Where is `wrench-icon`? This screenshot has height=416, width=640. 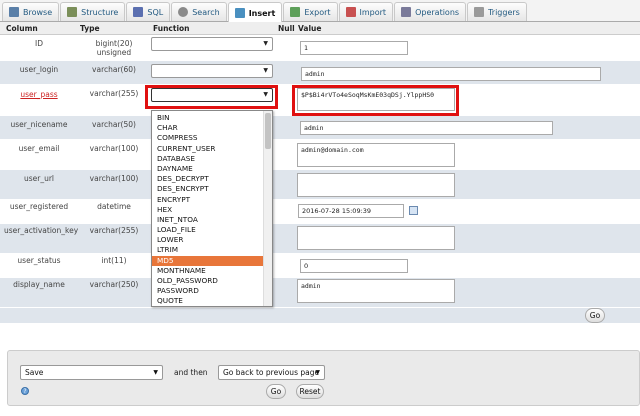
wrench-icon is located at coordinates (406, 12).